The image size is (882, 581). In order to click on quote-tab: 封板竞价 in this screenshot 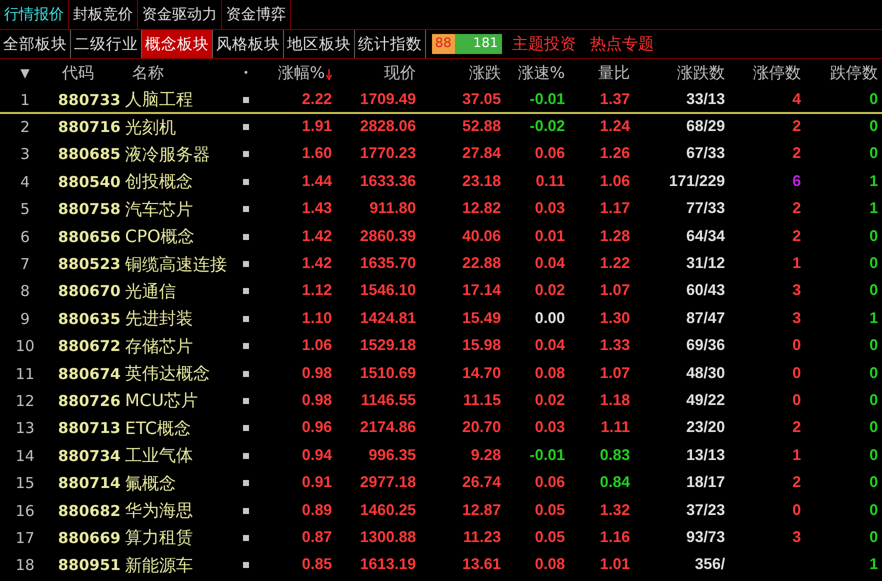, I will do `click(103, 14)`.